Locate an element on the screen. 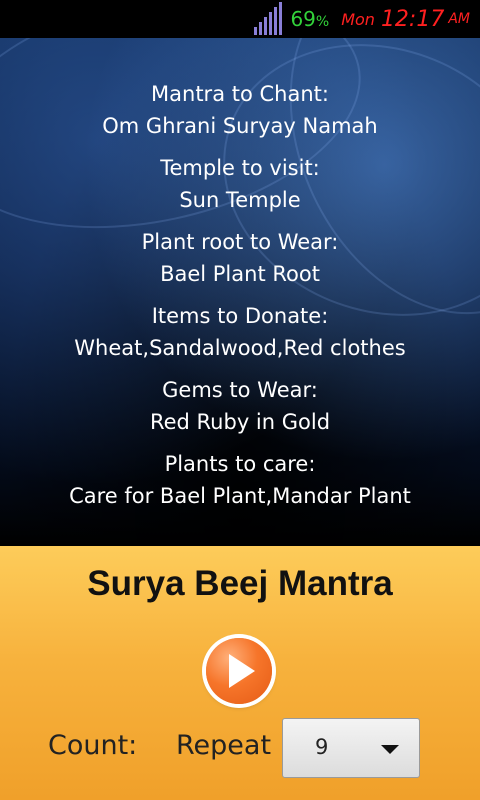 The width and height of the screenshot is (480, 800). battery-percent-unit: % is located at coordinates (322, 22).